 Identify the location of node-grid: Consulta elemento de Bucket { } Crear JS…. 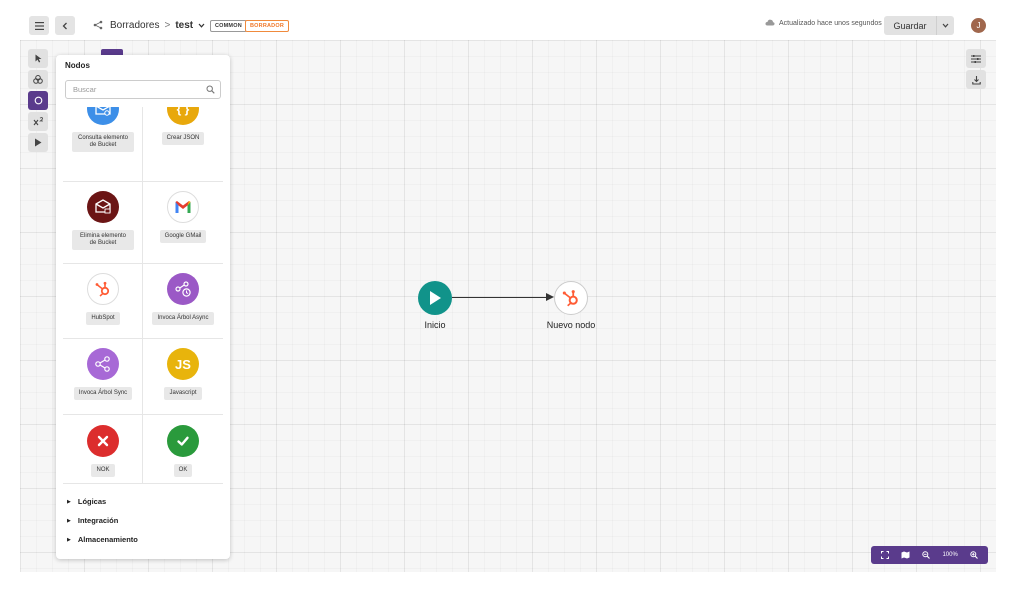
(143, 297).